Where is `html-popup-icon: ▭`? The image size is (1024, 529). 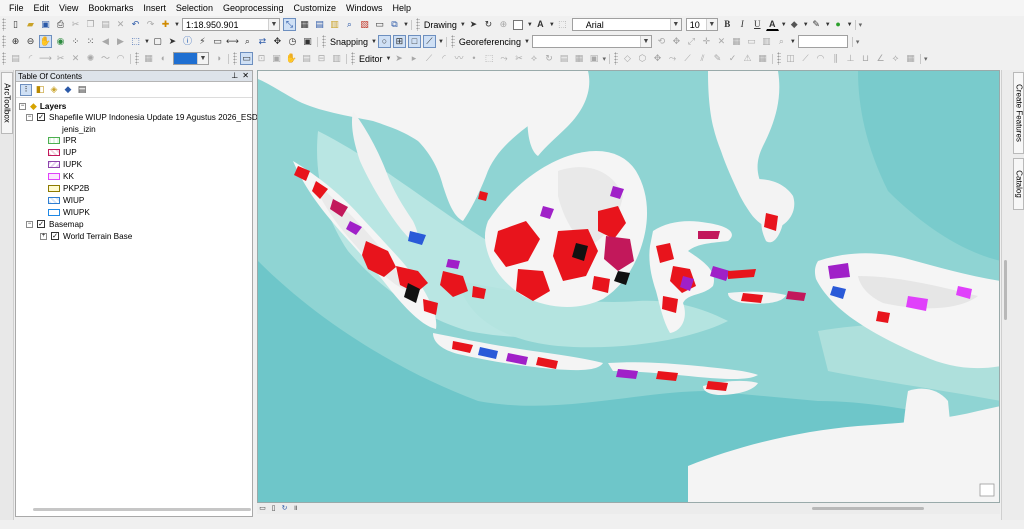
html-popup-icon: ▭ is located at coordinates (217, 41).